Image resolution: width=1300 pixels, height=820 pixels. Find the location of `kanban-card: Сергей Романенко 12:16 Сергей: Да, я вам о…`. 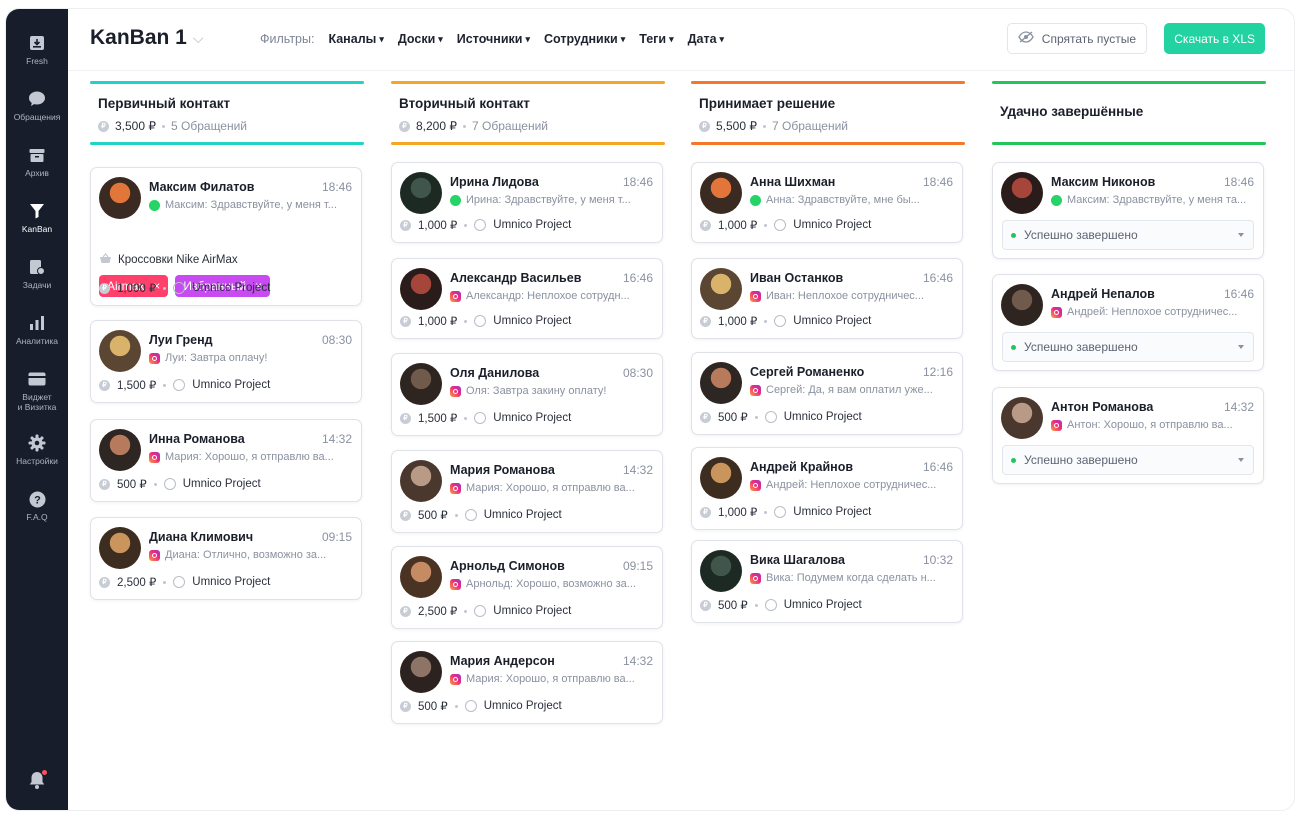

kanban-card: Сергей Романенко 12:16 Сергей: Да, я вам о… is located at coordinates (827, 393).